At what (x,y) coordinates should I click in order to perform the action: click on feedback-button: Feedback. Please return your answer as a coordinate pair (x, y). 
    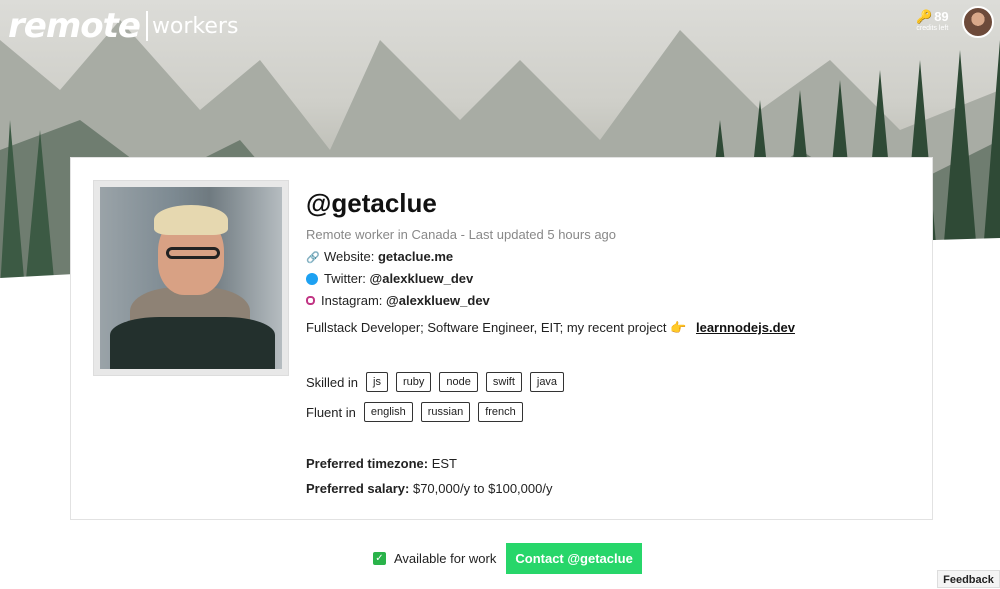
    Looking at the image, I should click on (968, 579).